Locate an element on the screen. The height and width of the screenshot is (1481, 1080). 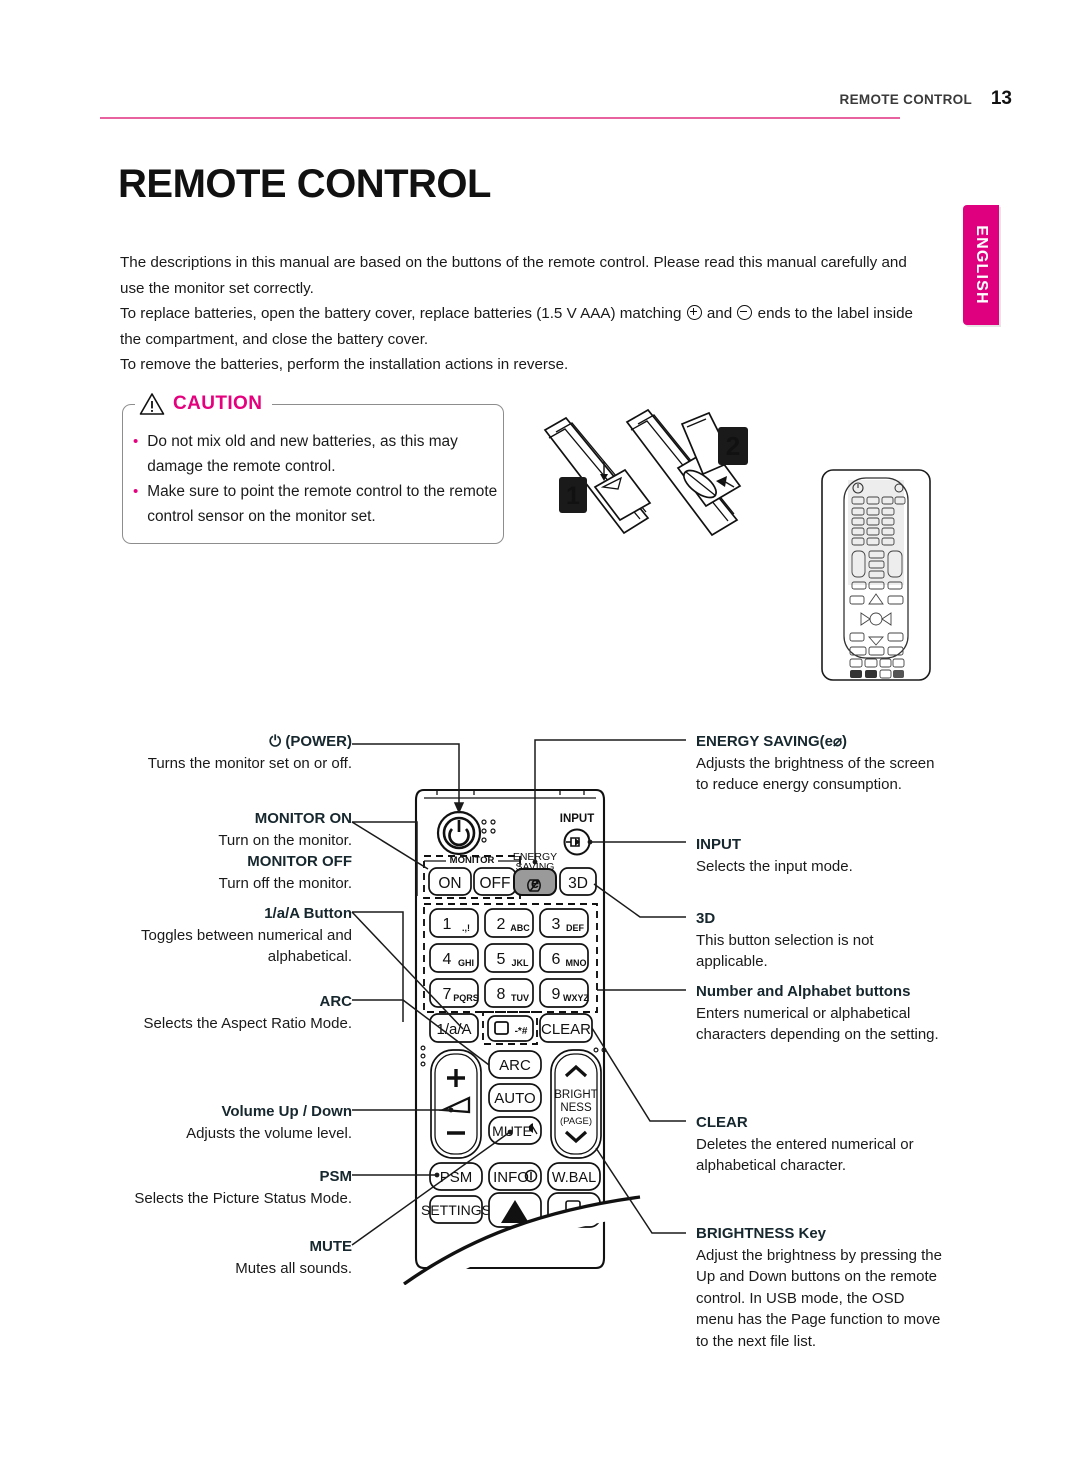
annotation-monitor-off-body: Turn off the monitor. is located at coordinates (285, 883).